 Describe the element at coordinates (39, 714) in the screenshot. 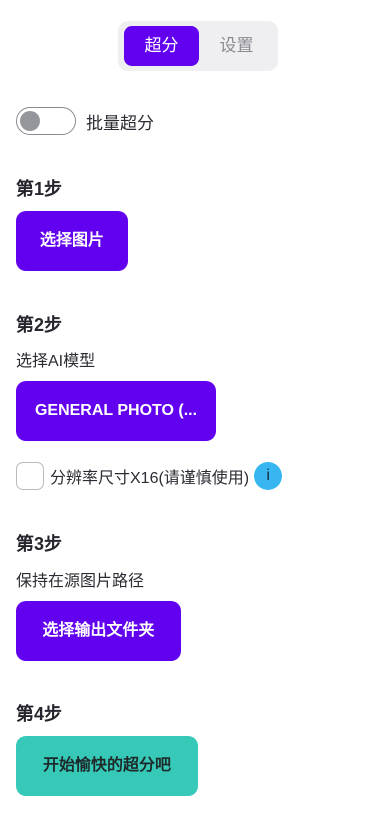

I see `step4-title: 第4步` at that location.